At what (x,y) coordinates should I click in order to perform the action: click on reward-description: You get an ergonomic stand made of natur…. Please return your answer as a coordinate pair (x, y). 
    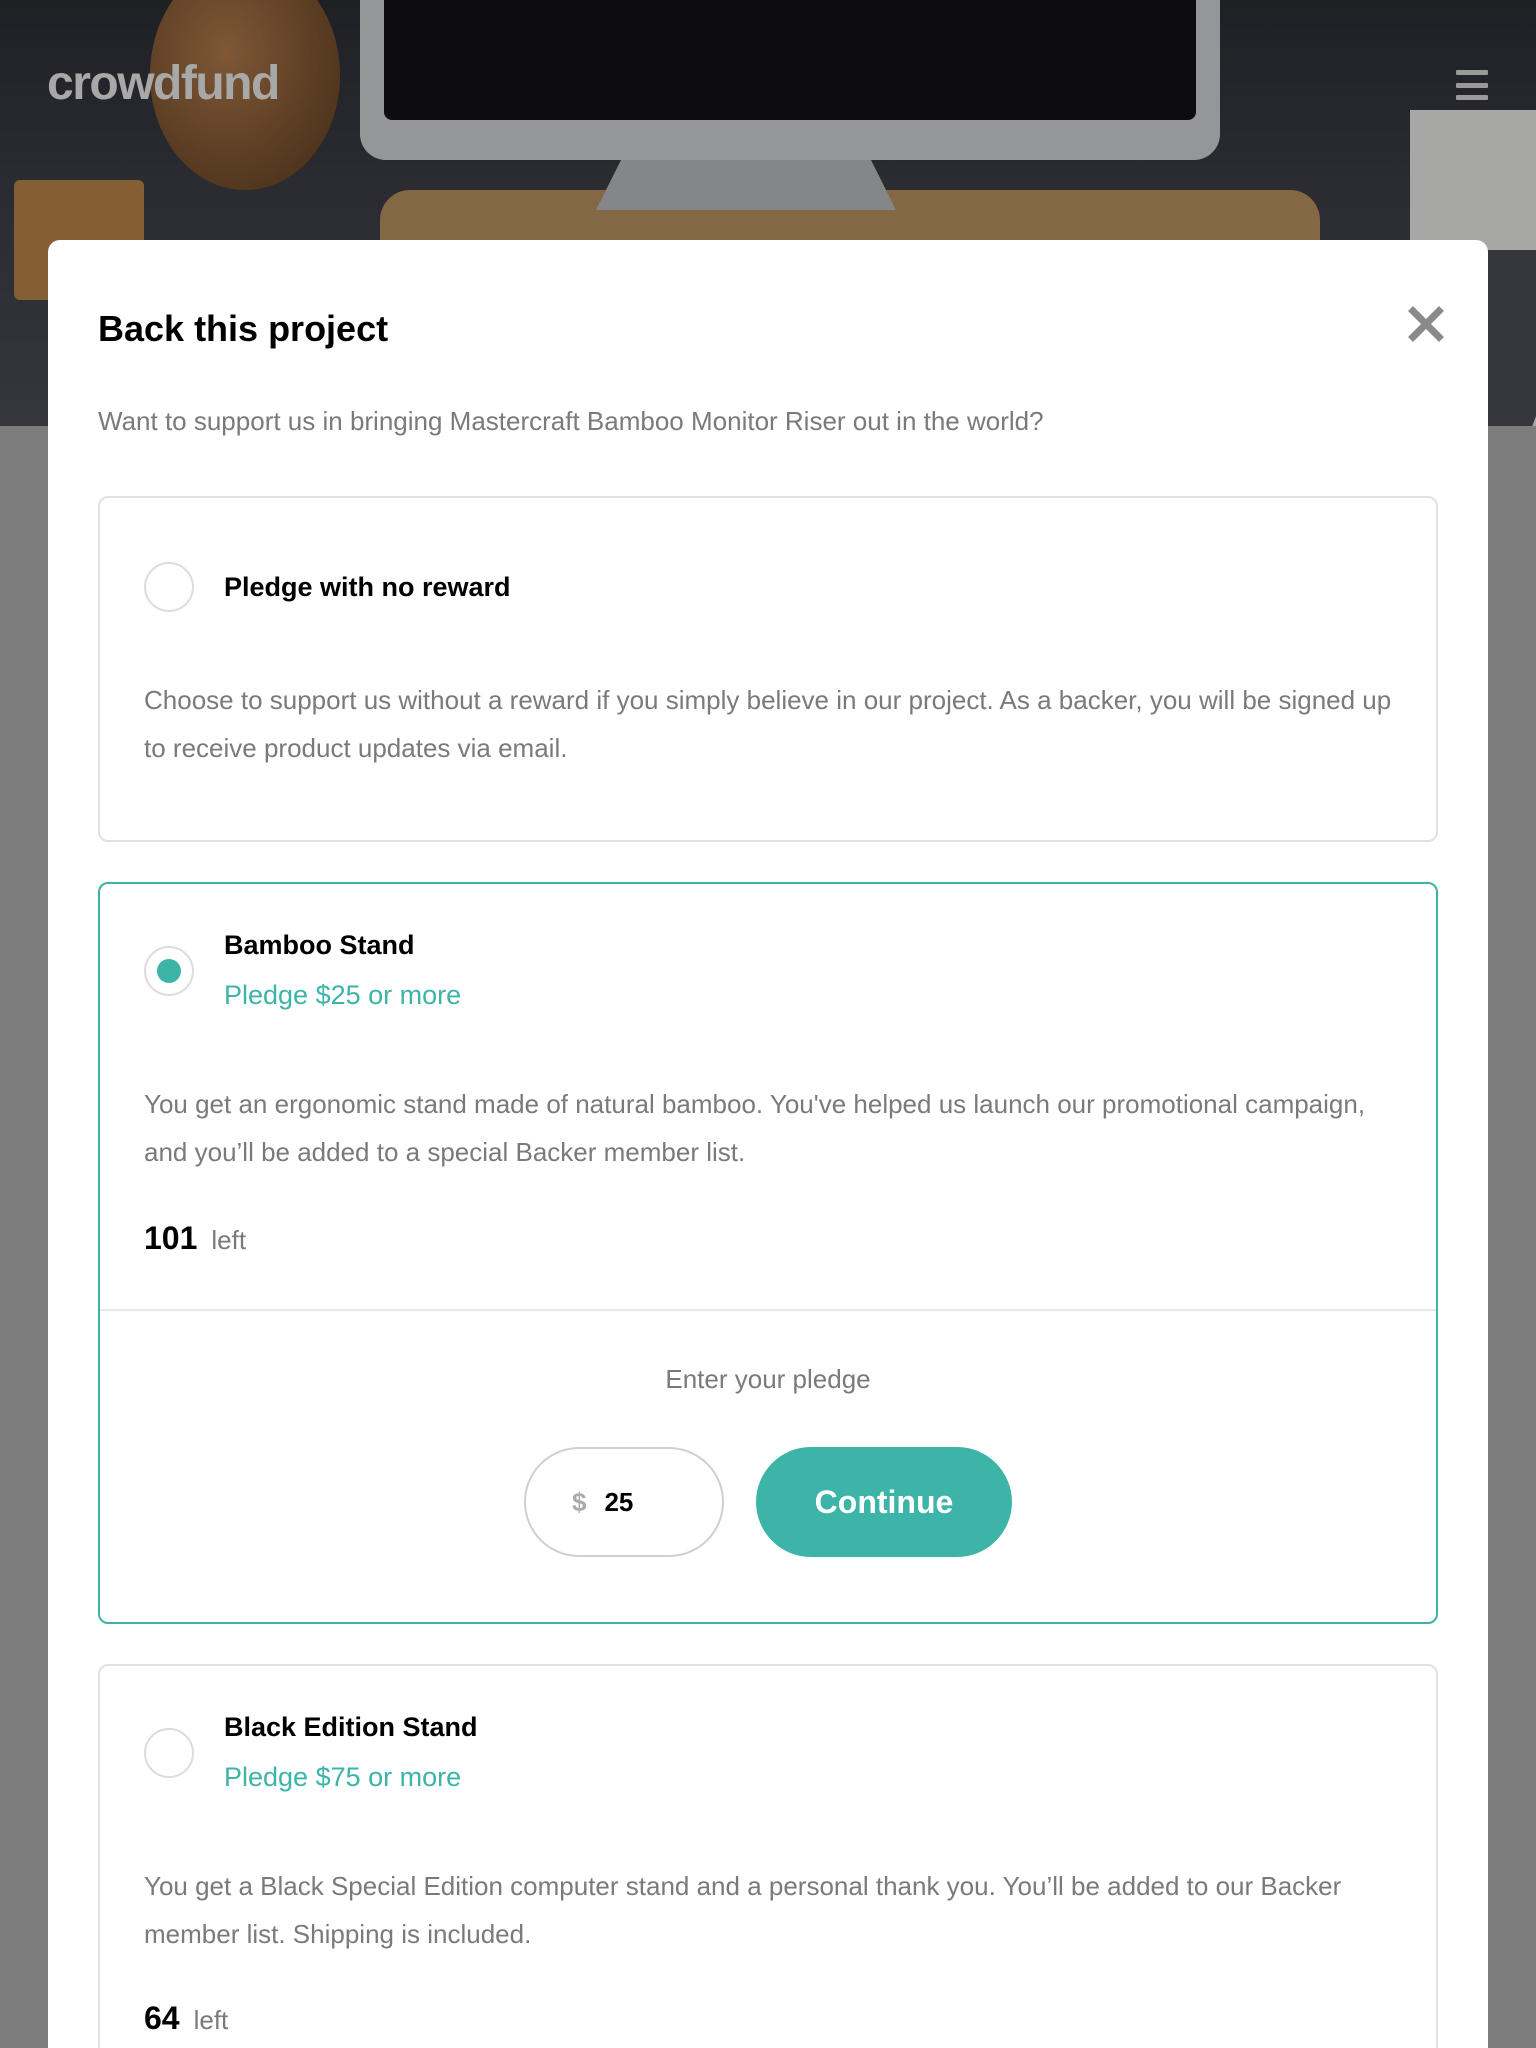
    Looking at the image, I should click on (755, 1128).